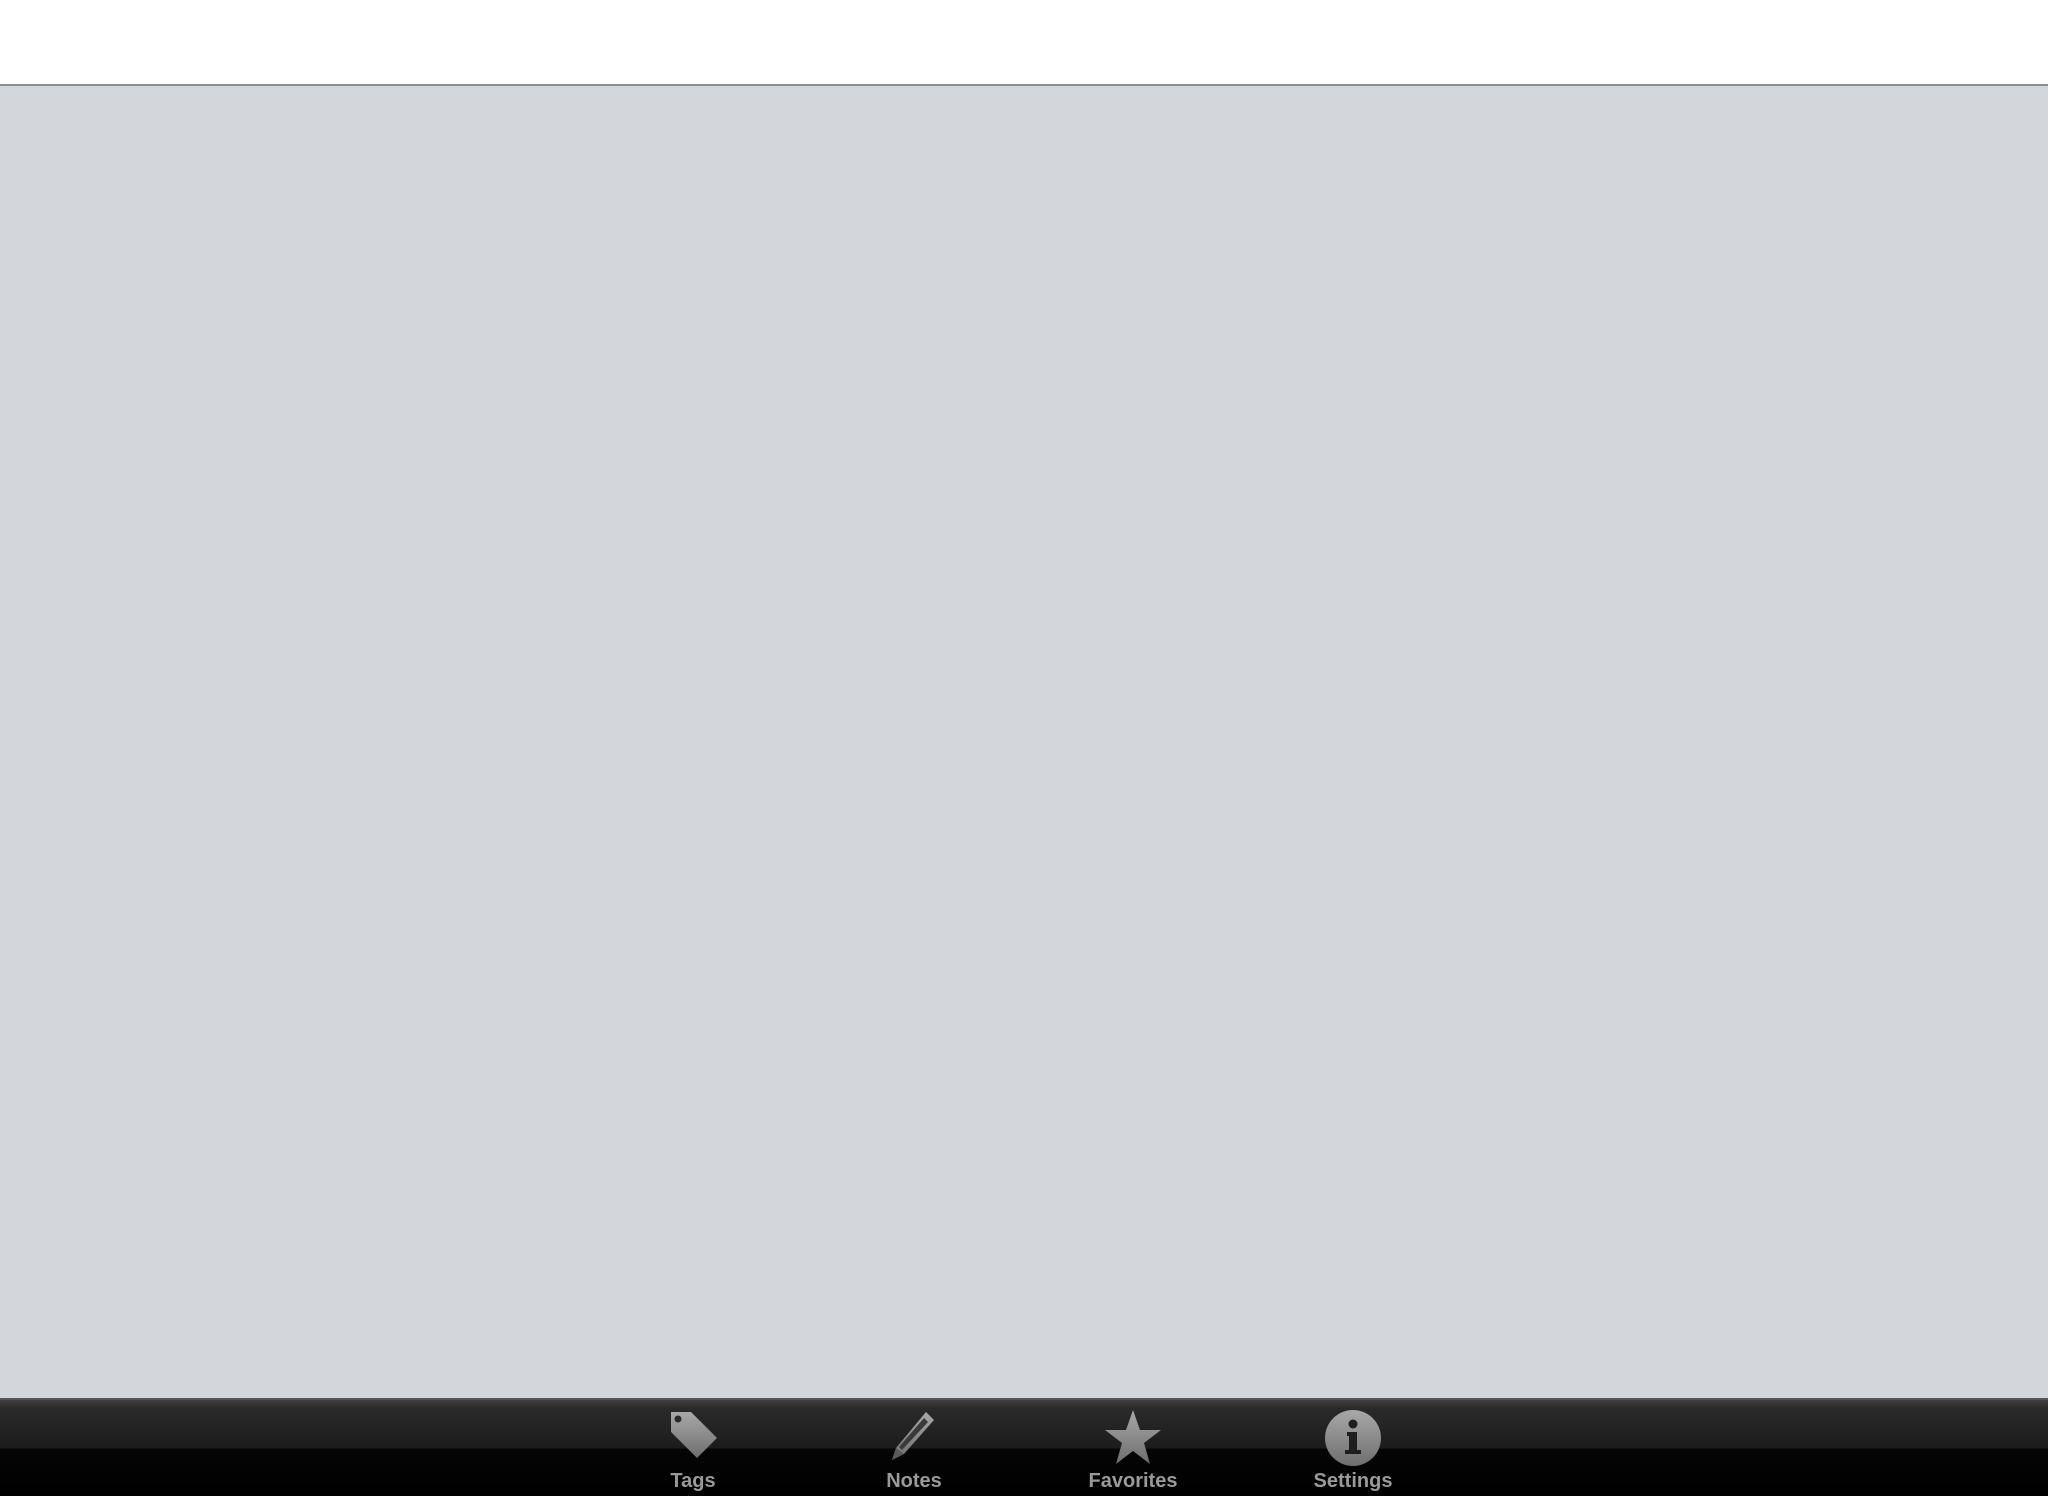 This screenshot has height=1496, width=2048. What do you see at coordinates (1133, 1437) in the screenshot?
I see `star-icon` at bounding box center [1133, 1437].